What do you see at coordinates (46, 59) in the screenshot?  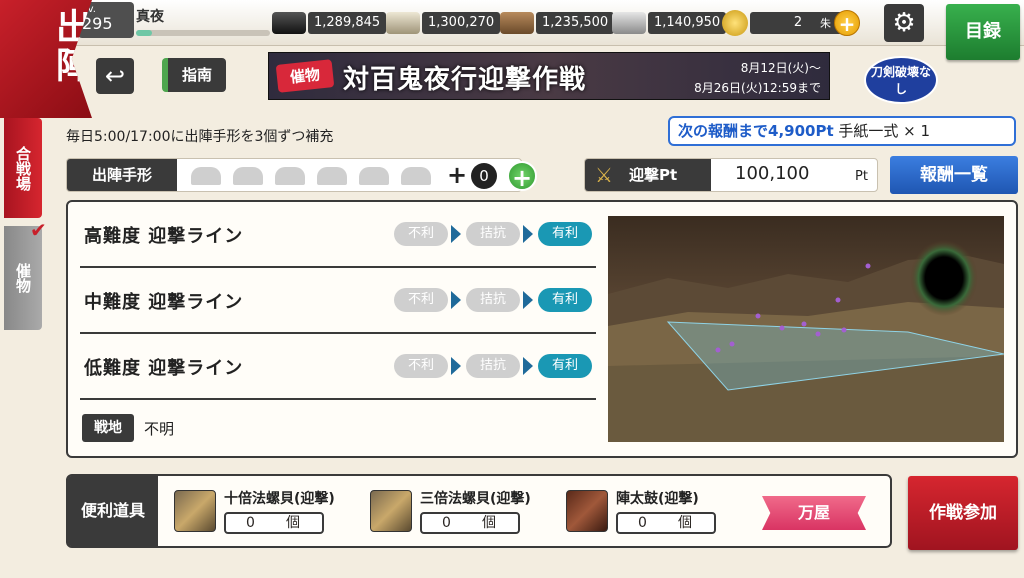 I see `sortie-page-label: 出陣` at bounding box center [46, 59].